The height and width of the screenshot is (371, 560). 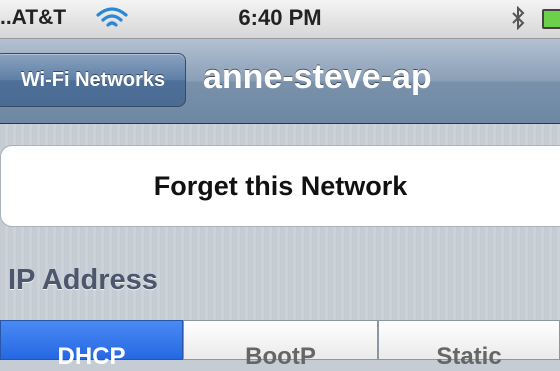 I want to click on ip-address-header: IP Address, so click(x=83, y=280).